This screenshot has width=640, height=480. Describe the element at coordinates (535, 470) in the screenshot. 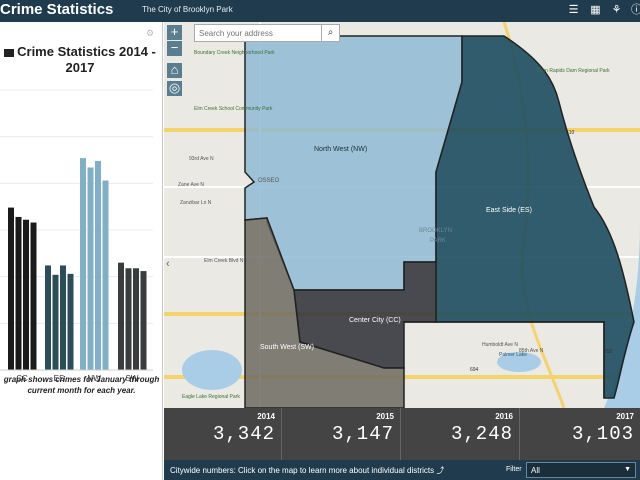

I see `filter-value: All` at that location.